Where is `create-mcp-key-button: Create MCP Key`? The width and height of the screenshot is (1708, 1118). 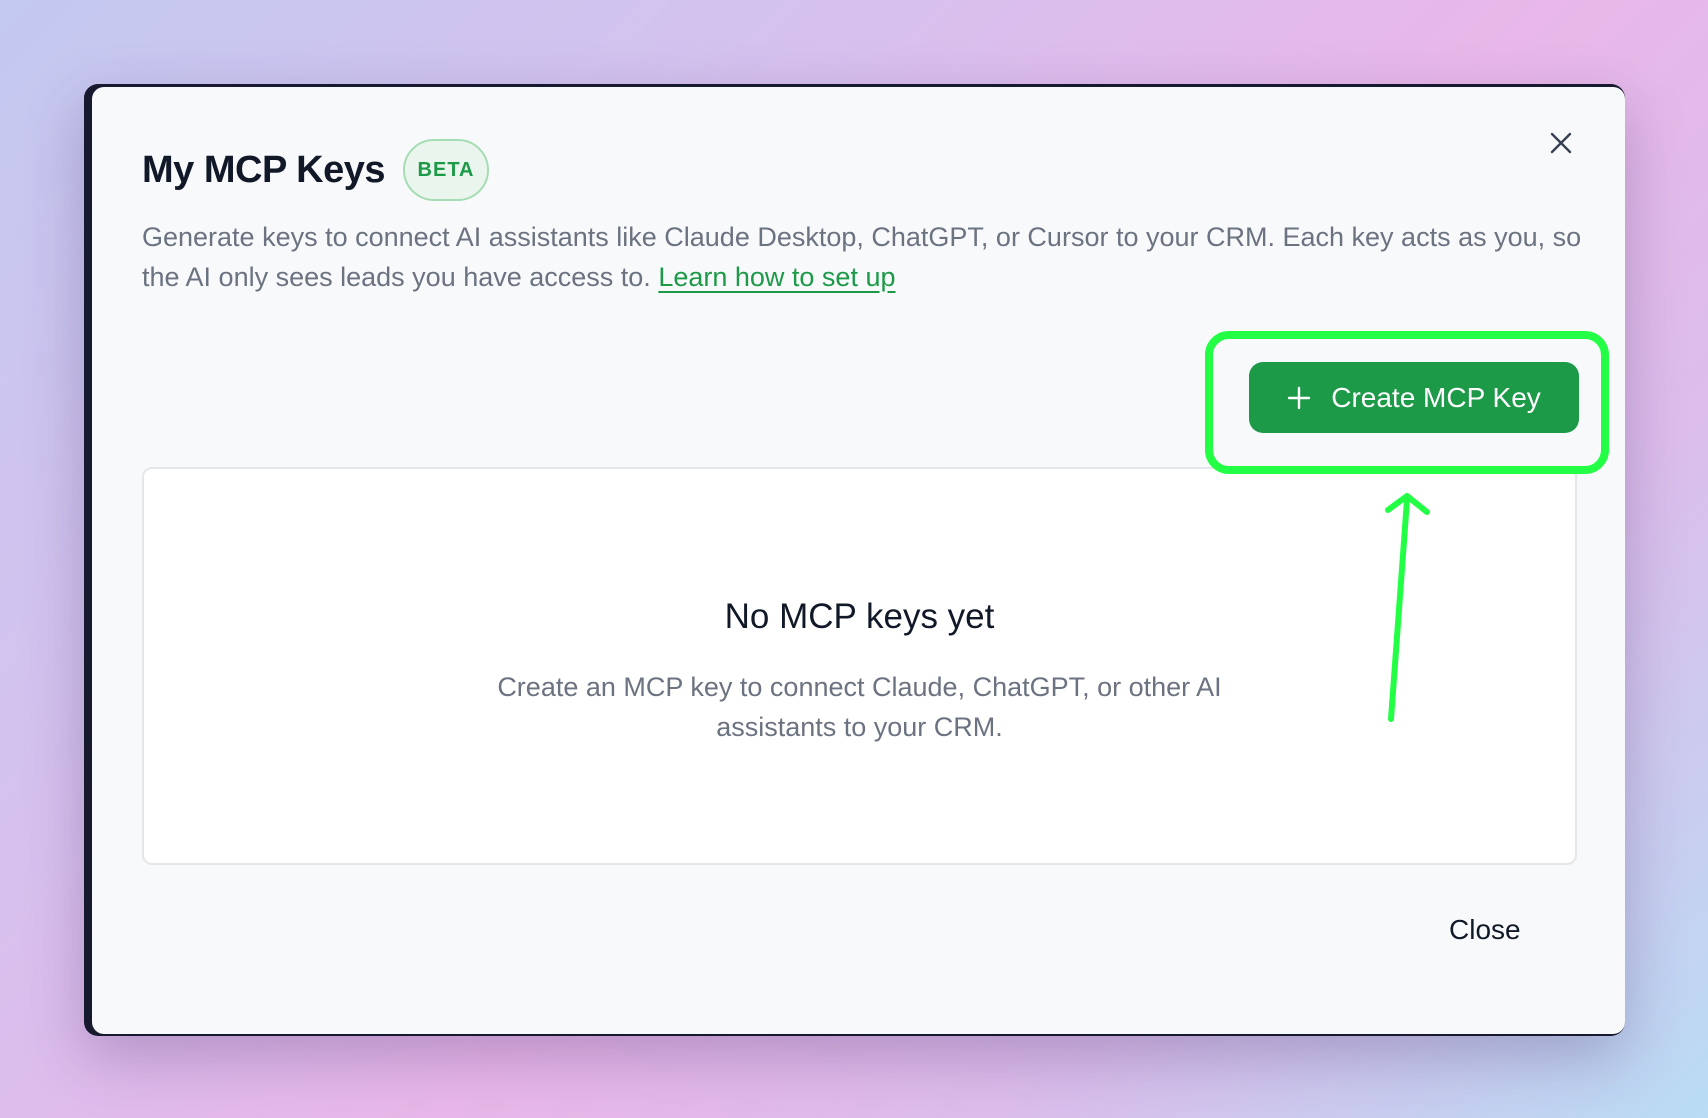 create-mcp-key-button: Create MCP Key is located at coordinates (1414, 397).